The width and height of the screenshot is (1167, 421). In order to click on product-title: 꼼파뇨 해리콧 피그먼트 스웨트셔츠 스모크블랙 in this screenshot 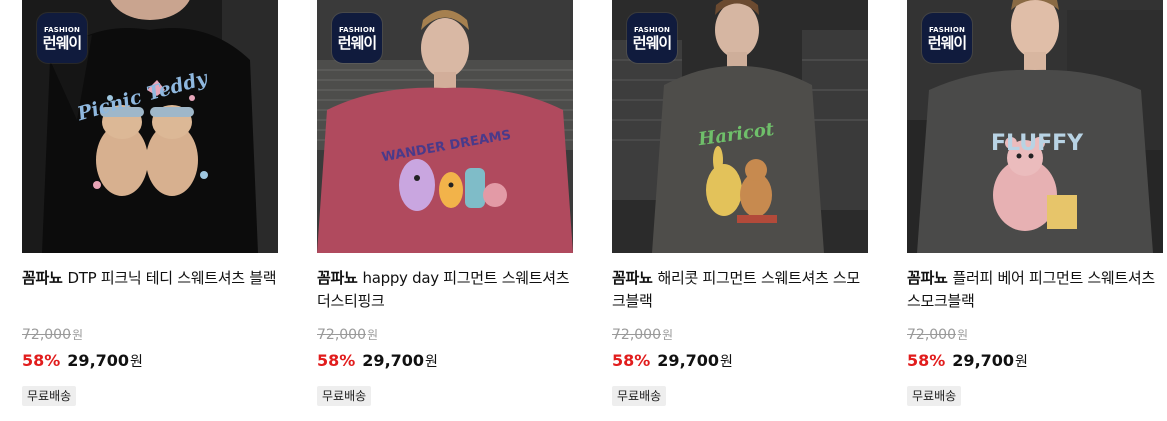, I will do `click(740, 290)`.